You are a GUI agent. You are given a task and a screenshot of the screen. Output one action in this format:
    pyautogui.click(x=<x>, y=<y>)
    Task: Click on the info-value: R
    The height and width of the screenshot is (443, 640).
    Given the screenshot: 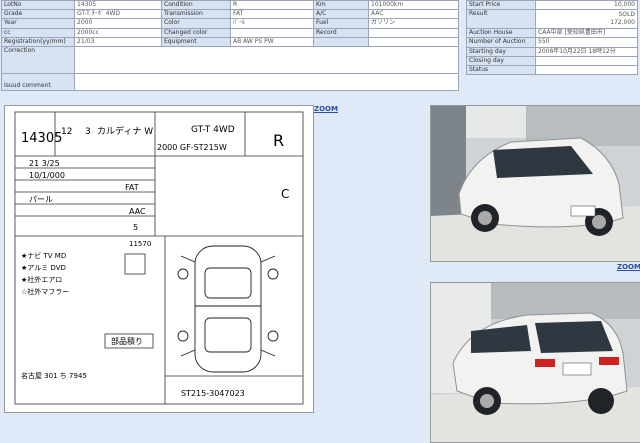 What is the action you would take?
    pyautogui.click(x=272, y=5)
    